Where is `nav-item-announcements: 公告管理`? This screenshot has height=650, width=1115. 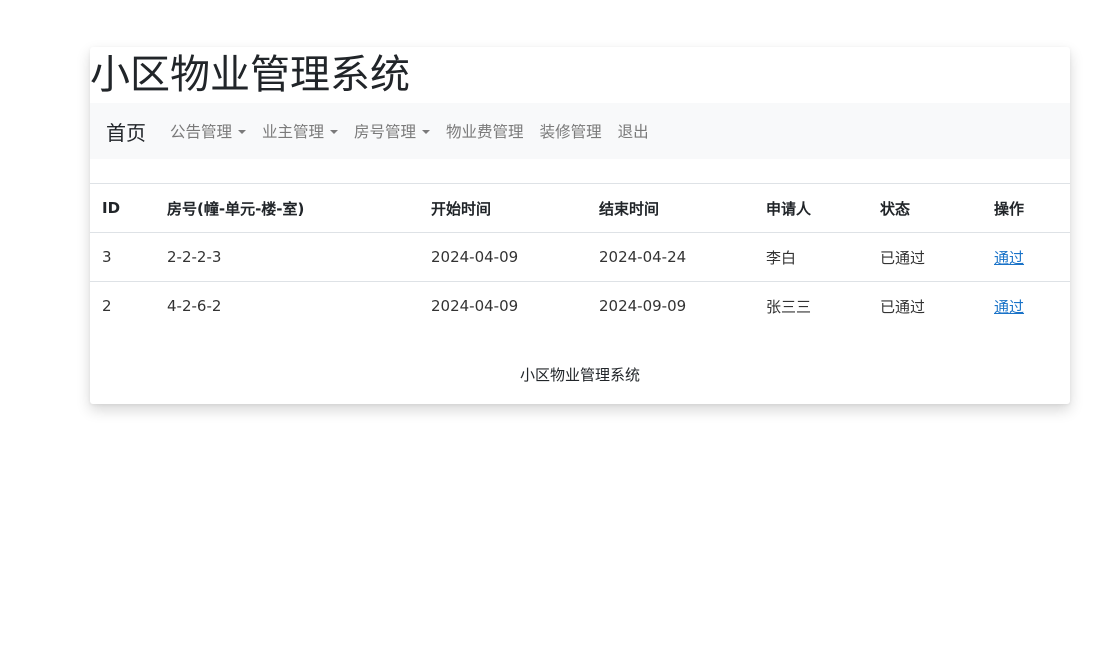
nav-item-announcements: 公告管理 is located at coordinates (208, 131).